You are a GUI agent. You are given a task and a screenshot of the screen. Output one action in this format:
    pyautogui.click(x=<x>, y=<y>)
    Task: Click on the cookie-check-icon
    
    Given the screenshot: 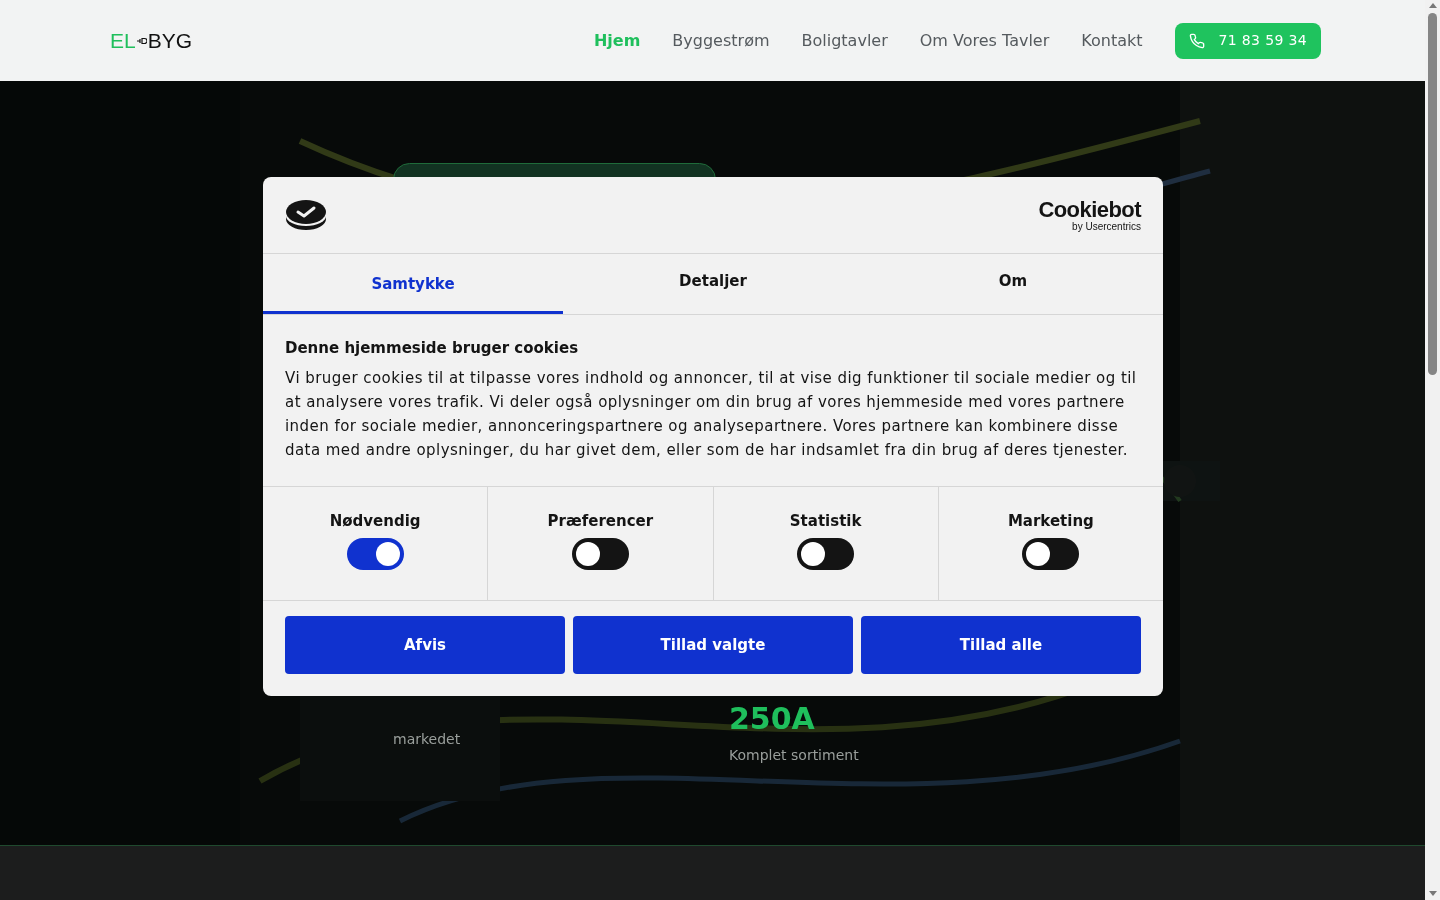 What is the action you would take?
    pyautogui.click(x=306, y=215)
    